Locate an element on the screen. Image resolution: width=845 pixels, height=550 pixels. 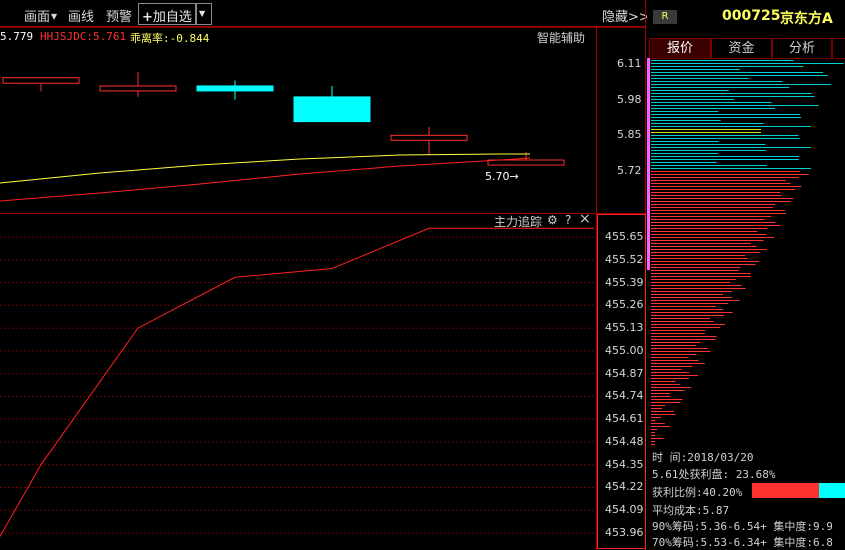
price-marker: 5.70→ is located at coordinates (502, 176).